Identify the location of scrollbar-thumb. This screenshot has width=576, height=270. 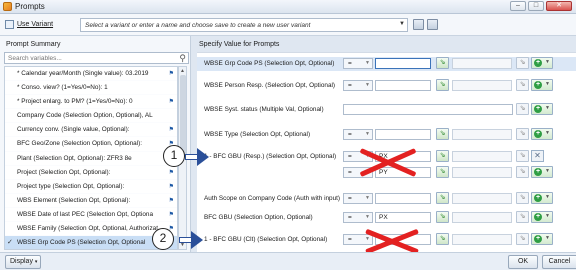
(183, 115).